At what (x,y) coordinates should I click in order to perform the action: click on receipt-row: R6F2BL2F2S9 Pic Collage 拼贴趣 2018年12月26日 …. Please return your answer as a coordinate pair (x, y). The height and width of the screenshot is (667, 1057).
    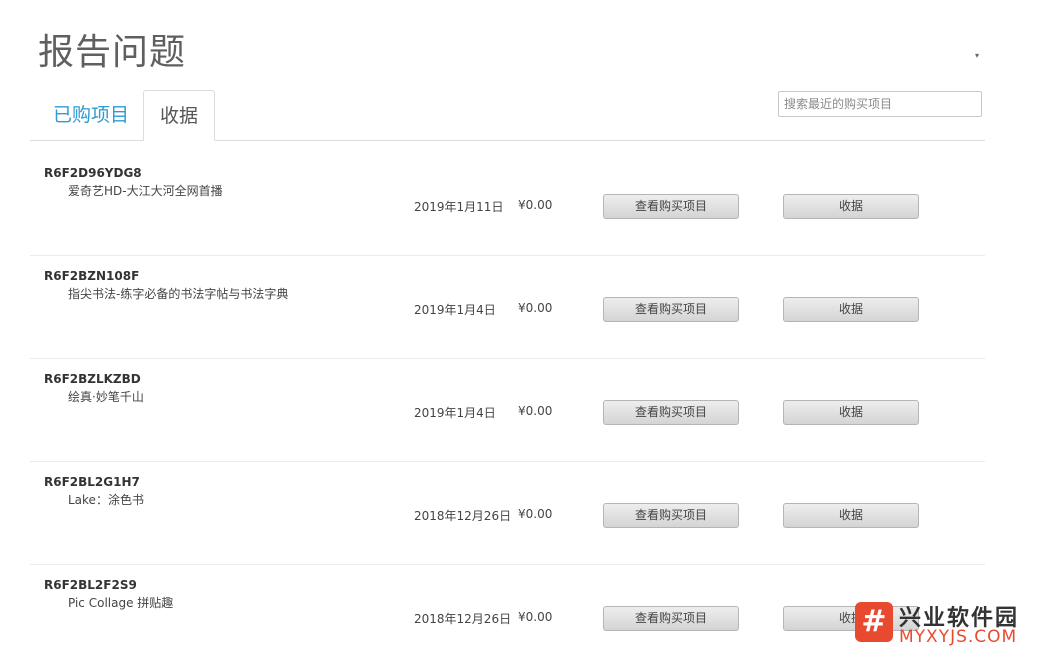
    Looking at the image, I should click on (507, 616).